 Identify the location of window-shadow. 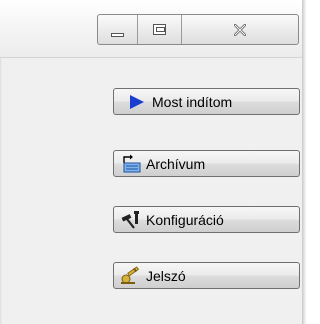
(304, 162).